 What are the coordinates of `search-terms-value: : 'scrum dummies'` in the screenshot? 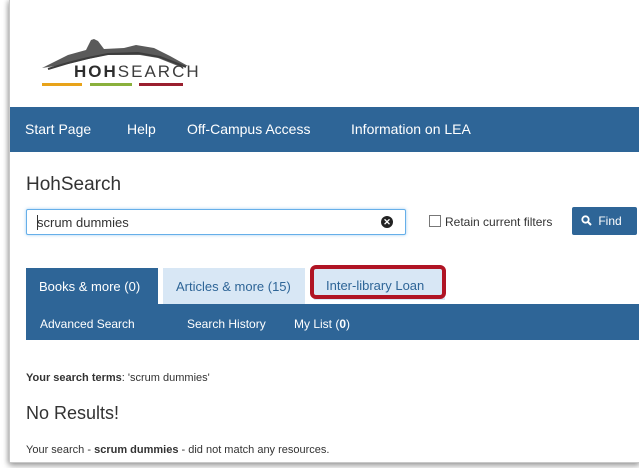 It's located at (165, 378).